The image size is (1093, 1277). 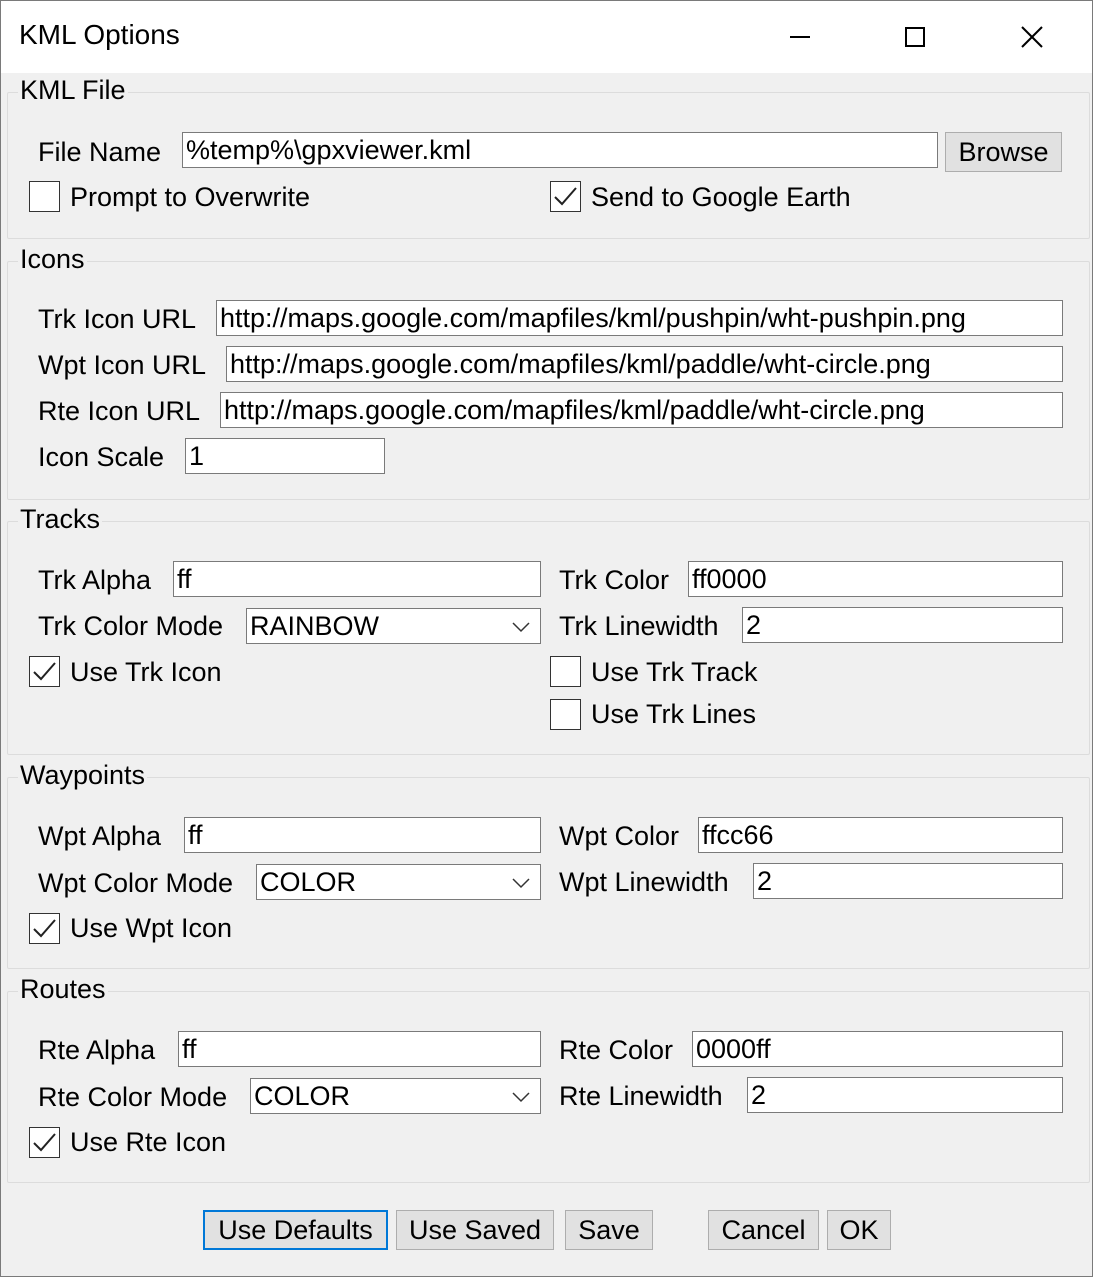 I want to click on send-google-earth-label: Send to Google Earth, so click(x=721, y=197).